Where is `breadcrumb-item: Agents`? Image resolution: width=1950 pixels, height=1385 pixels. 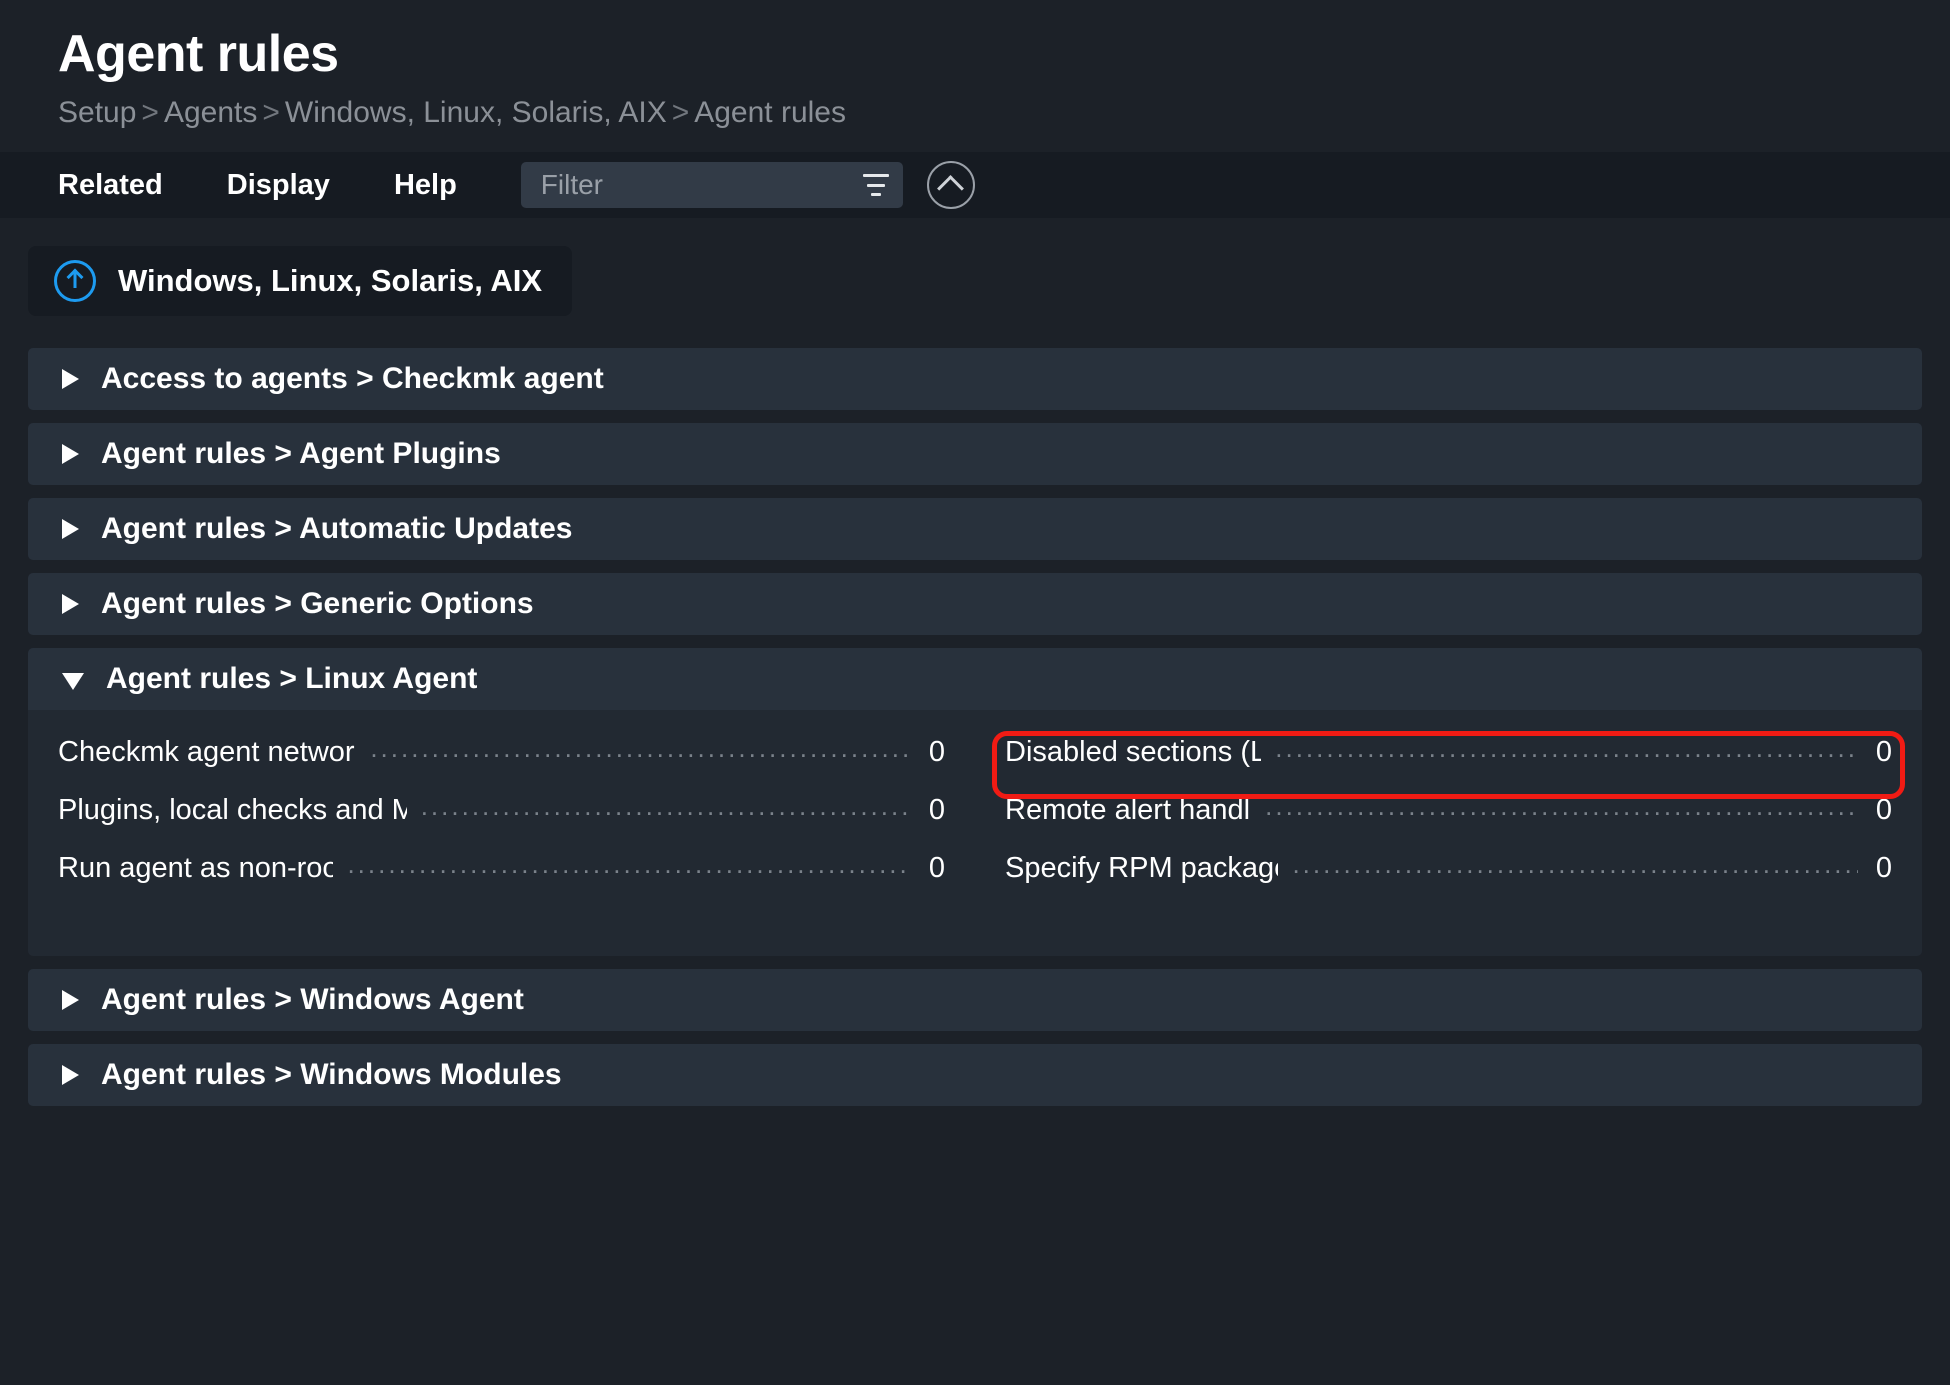
breadcrumb-item: Agents is located at coordinates (210, 112).